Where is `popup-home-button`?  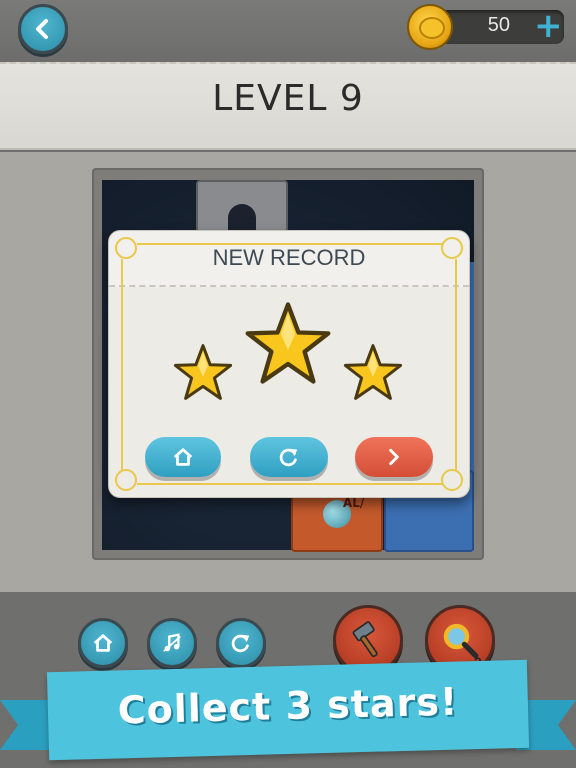
popup-home-button is located at coordinates (183, 457).